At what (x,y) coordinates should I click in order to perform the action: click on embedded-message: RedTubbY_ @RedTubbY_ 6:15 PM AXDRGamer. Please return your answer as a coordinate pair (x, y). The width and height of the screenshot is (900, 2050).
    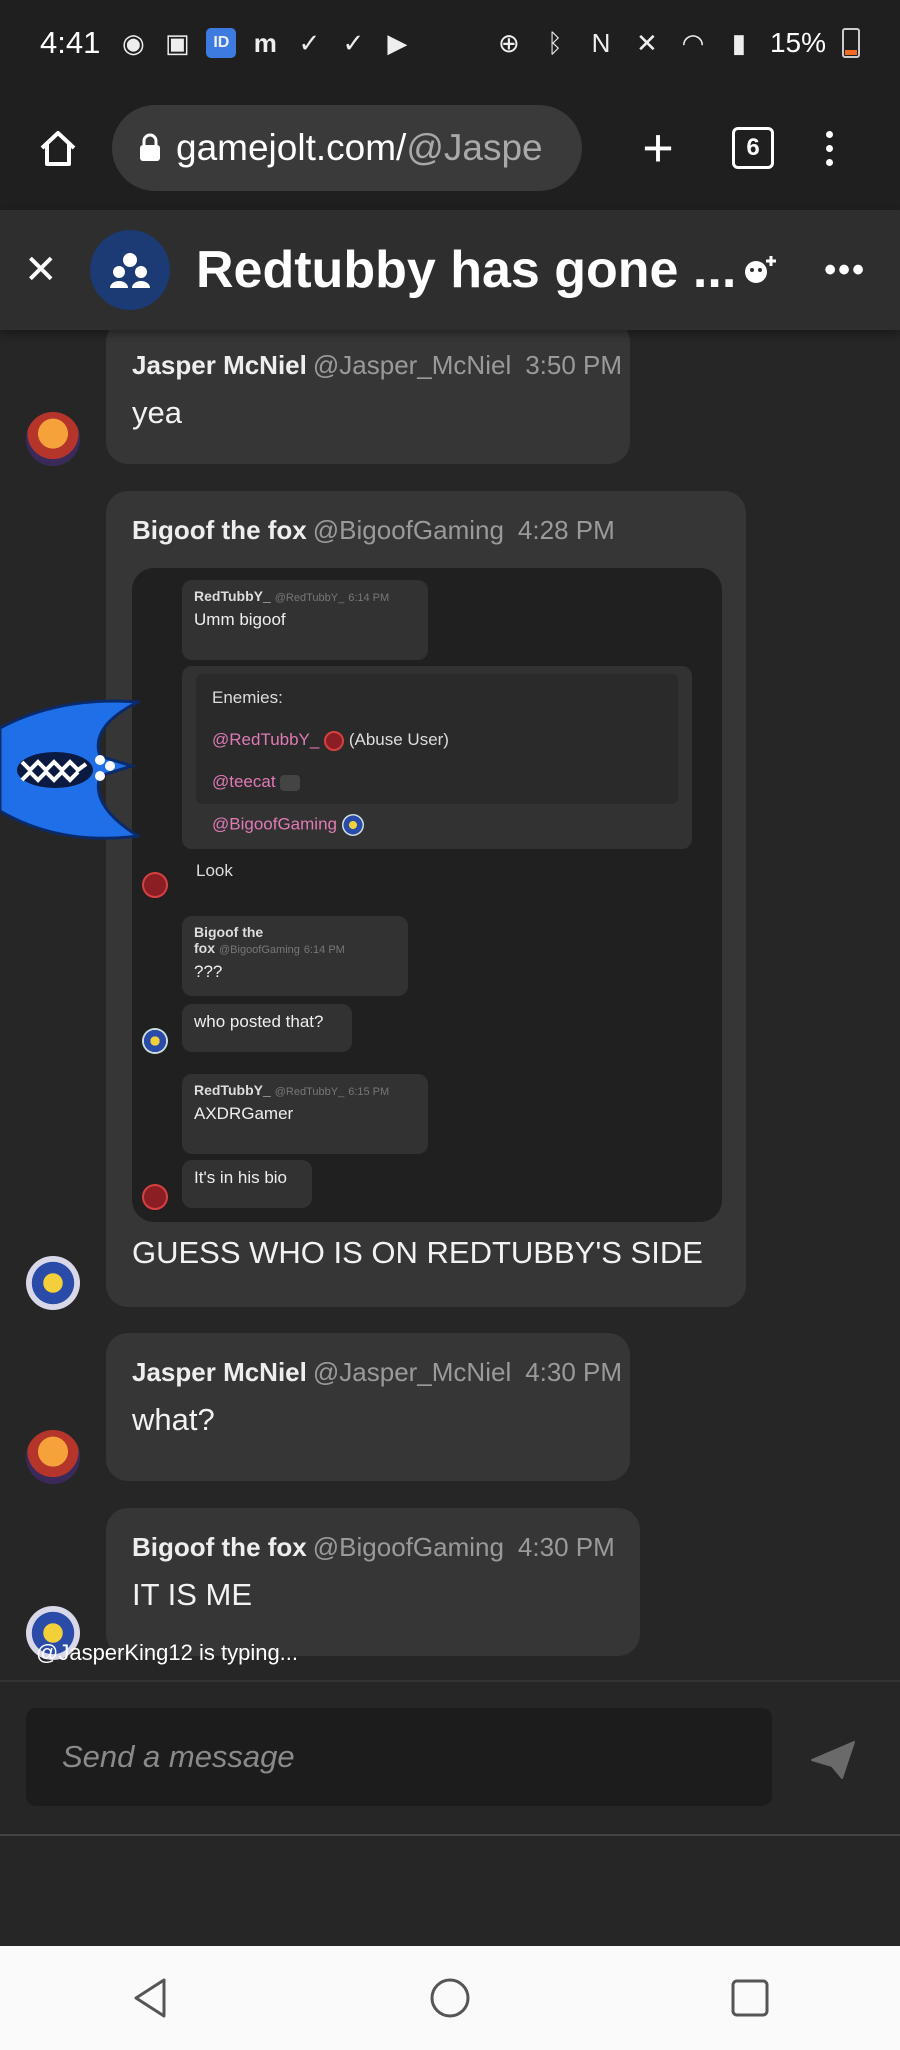
    Looking at the image, I should click on (305, 1114).